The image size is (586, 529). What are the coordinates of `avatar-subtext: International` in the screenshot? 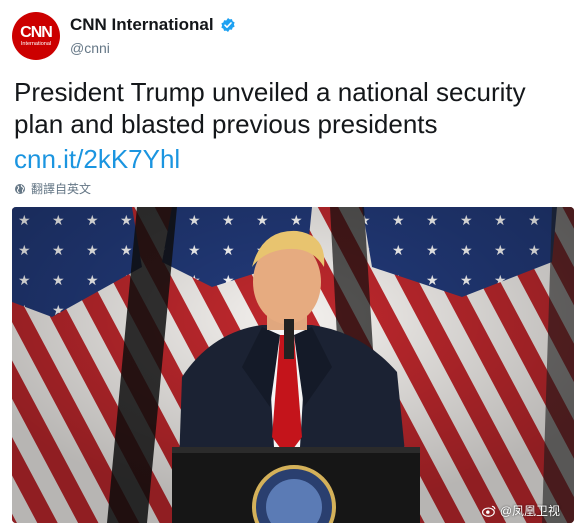 It's located at (36, 43).